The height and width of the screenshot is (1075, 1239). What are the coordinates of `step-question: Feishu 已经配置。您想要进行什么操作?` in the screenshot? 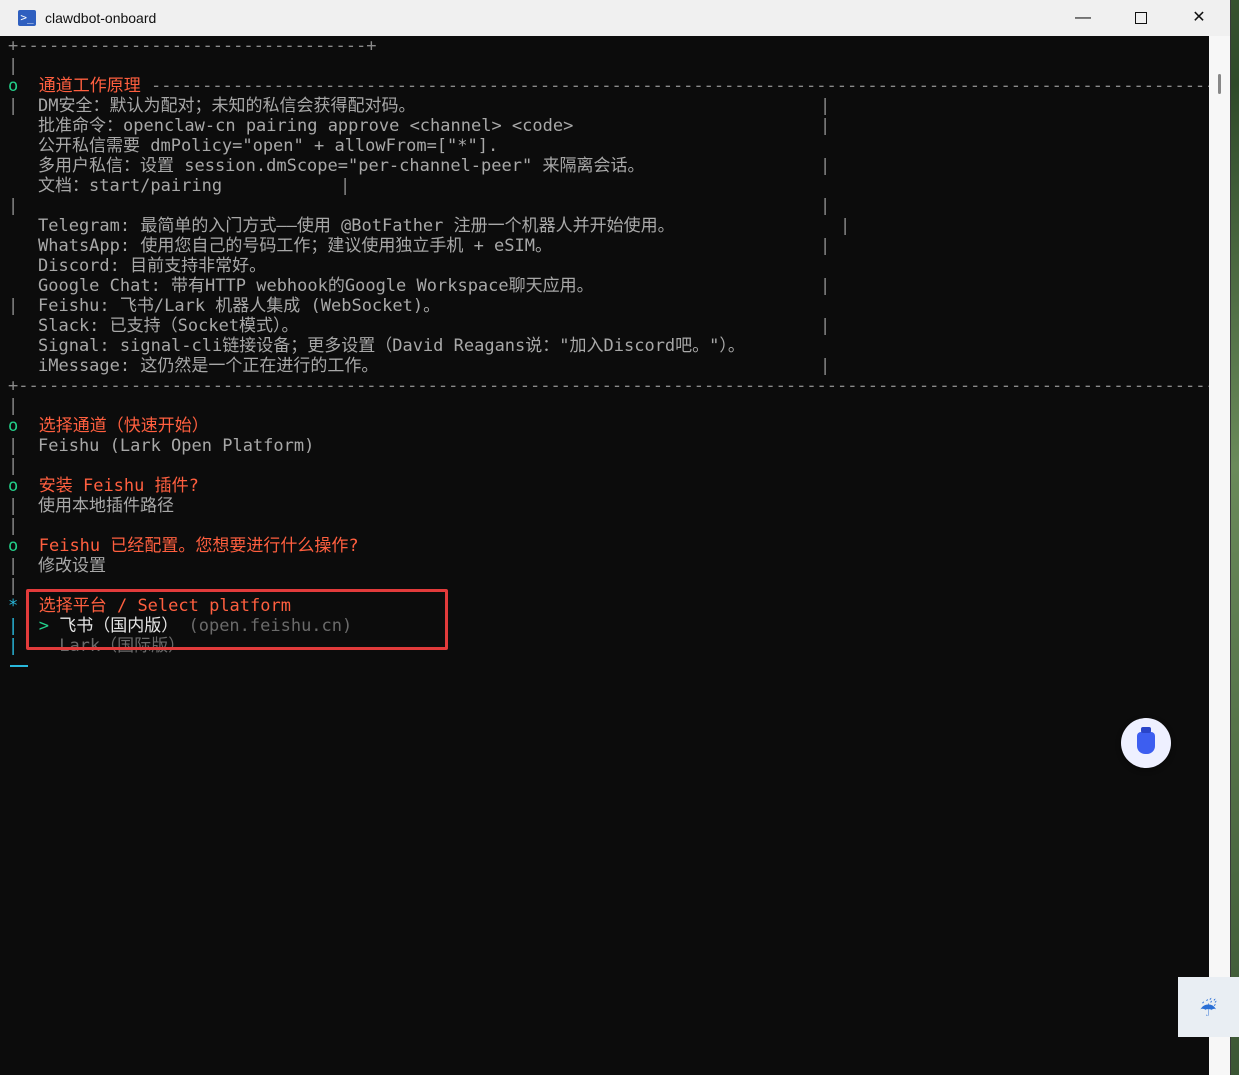 It's located at (198, 546).